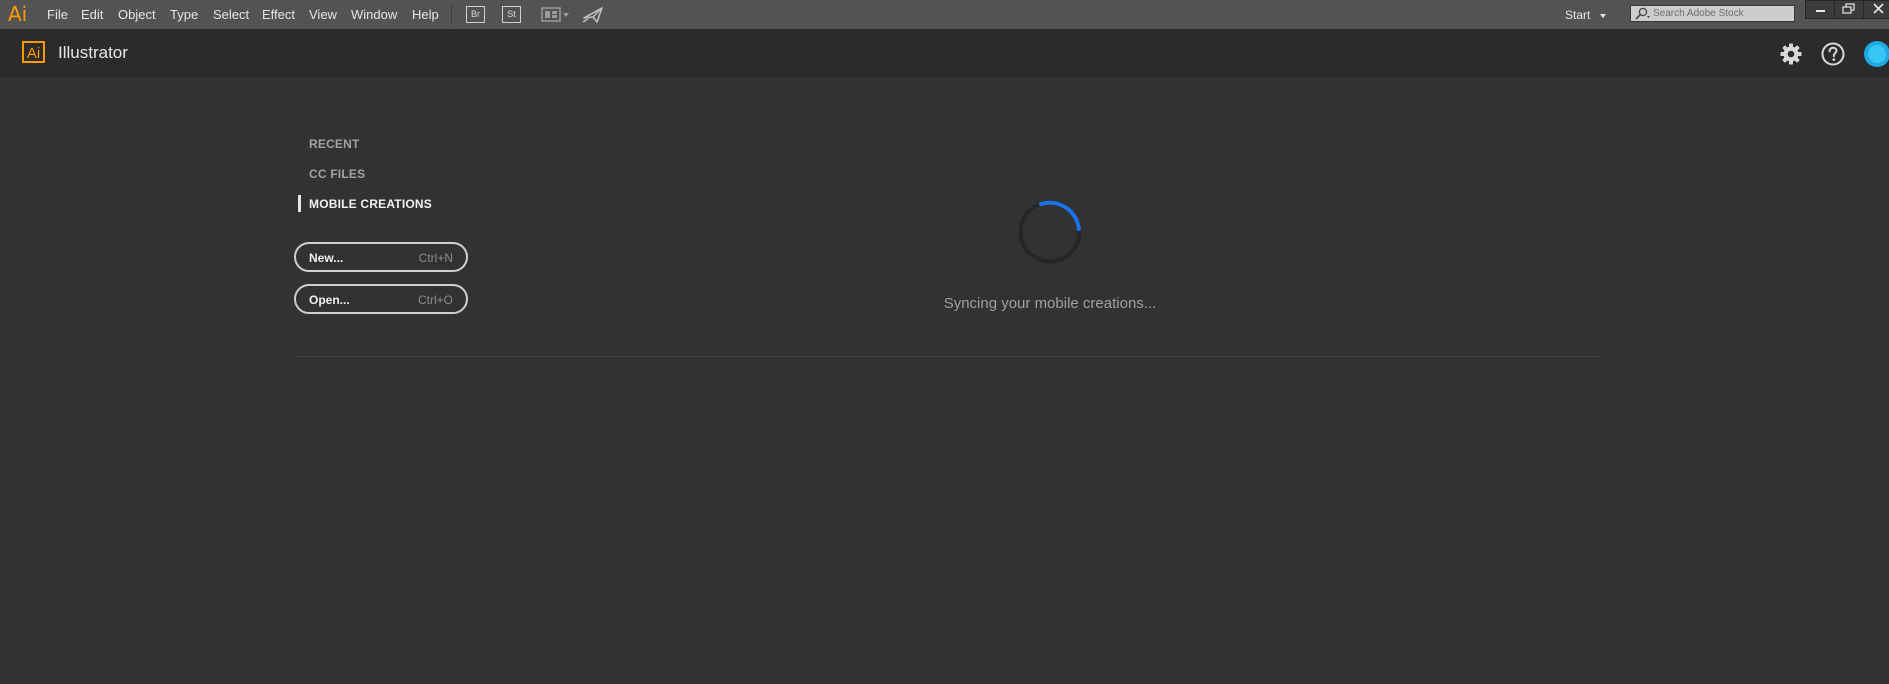 This screenshot has height=684, width=1889. Describe the element at coordinates (511, 14) in the screenshot. I see `stock-button: St` at that location.